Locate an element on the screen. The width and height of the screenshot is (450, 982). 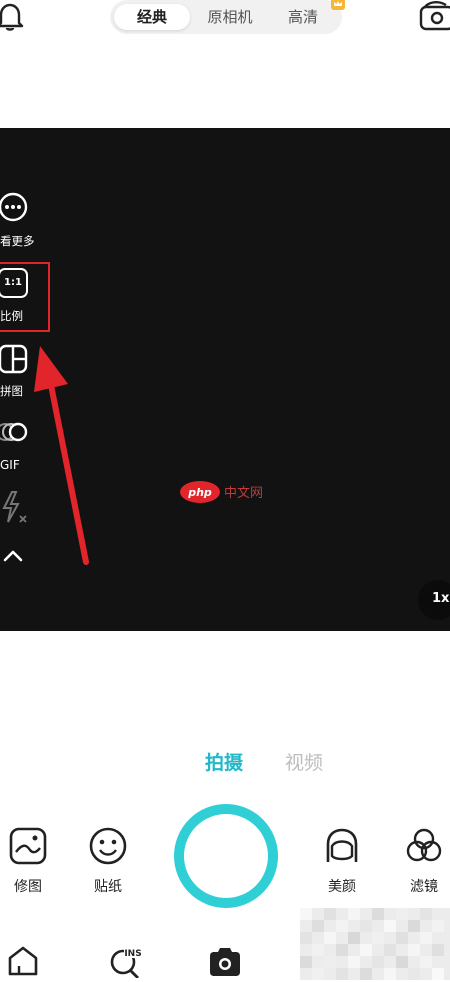
filter-label: 滤镜 is located at coordinates (424, 887).